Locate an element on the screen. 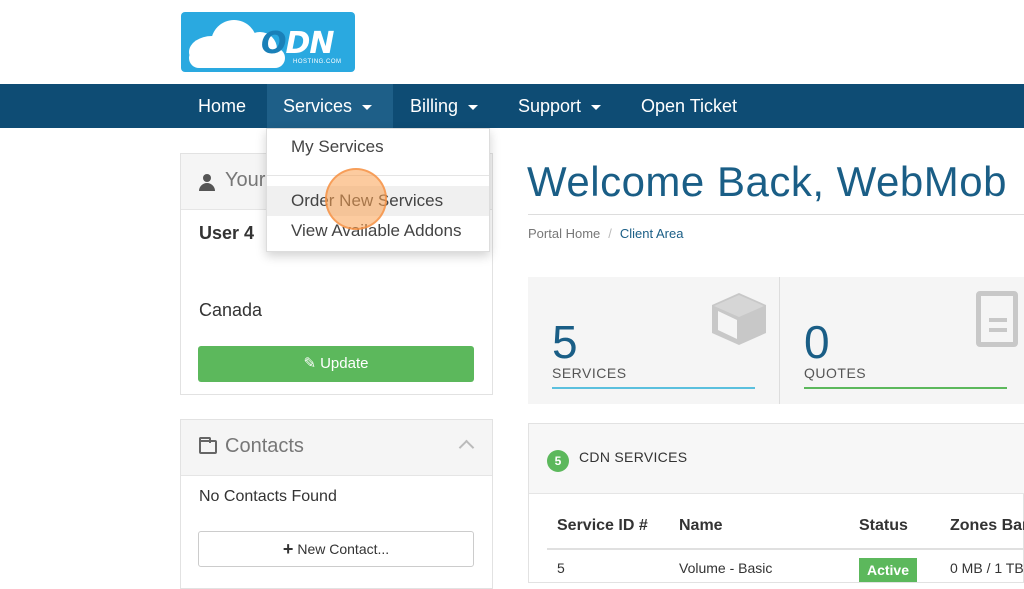  panel-title: Your is located at coordinates (245, 180).